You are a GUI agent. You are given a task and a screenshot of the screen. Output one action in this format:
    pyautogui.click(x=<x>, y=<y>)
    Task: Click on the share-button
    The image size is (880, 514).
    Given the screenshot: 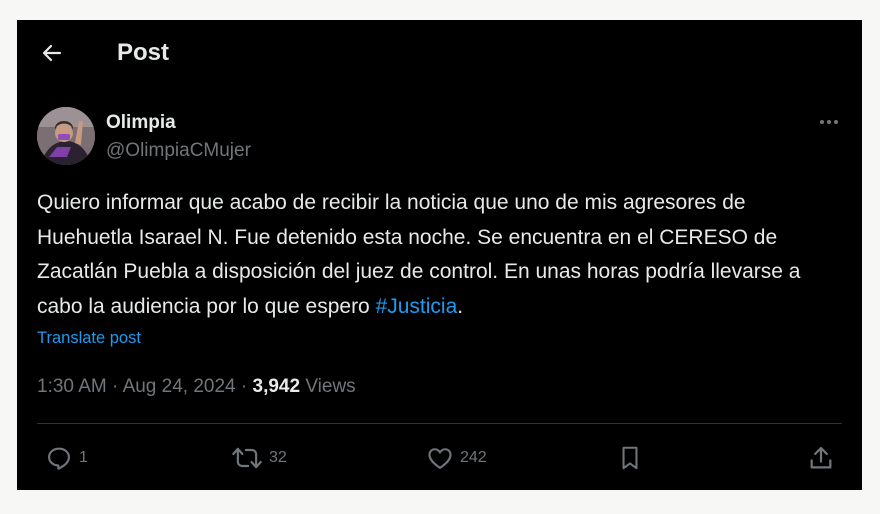 What is the action you would take?
    pyautogui.click(x=821, y=458)
    